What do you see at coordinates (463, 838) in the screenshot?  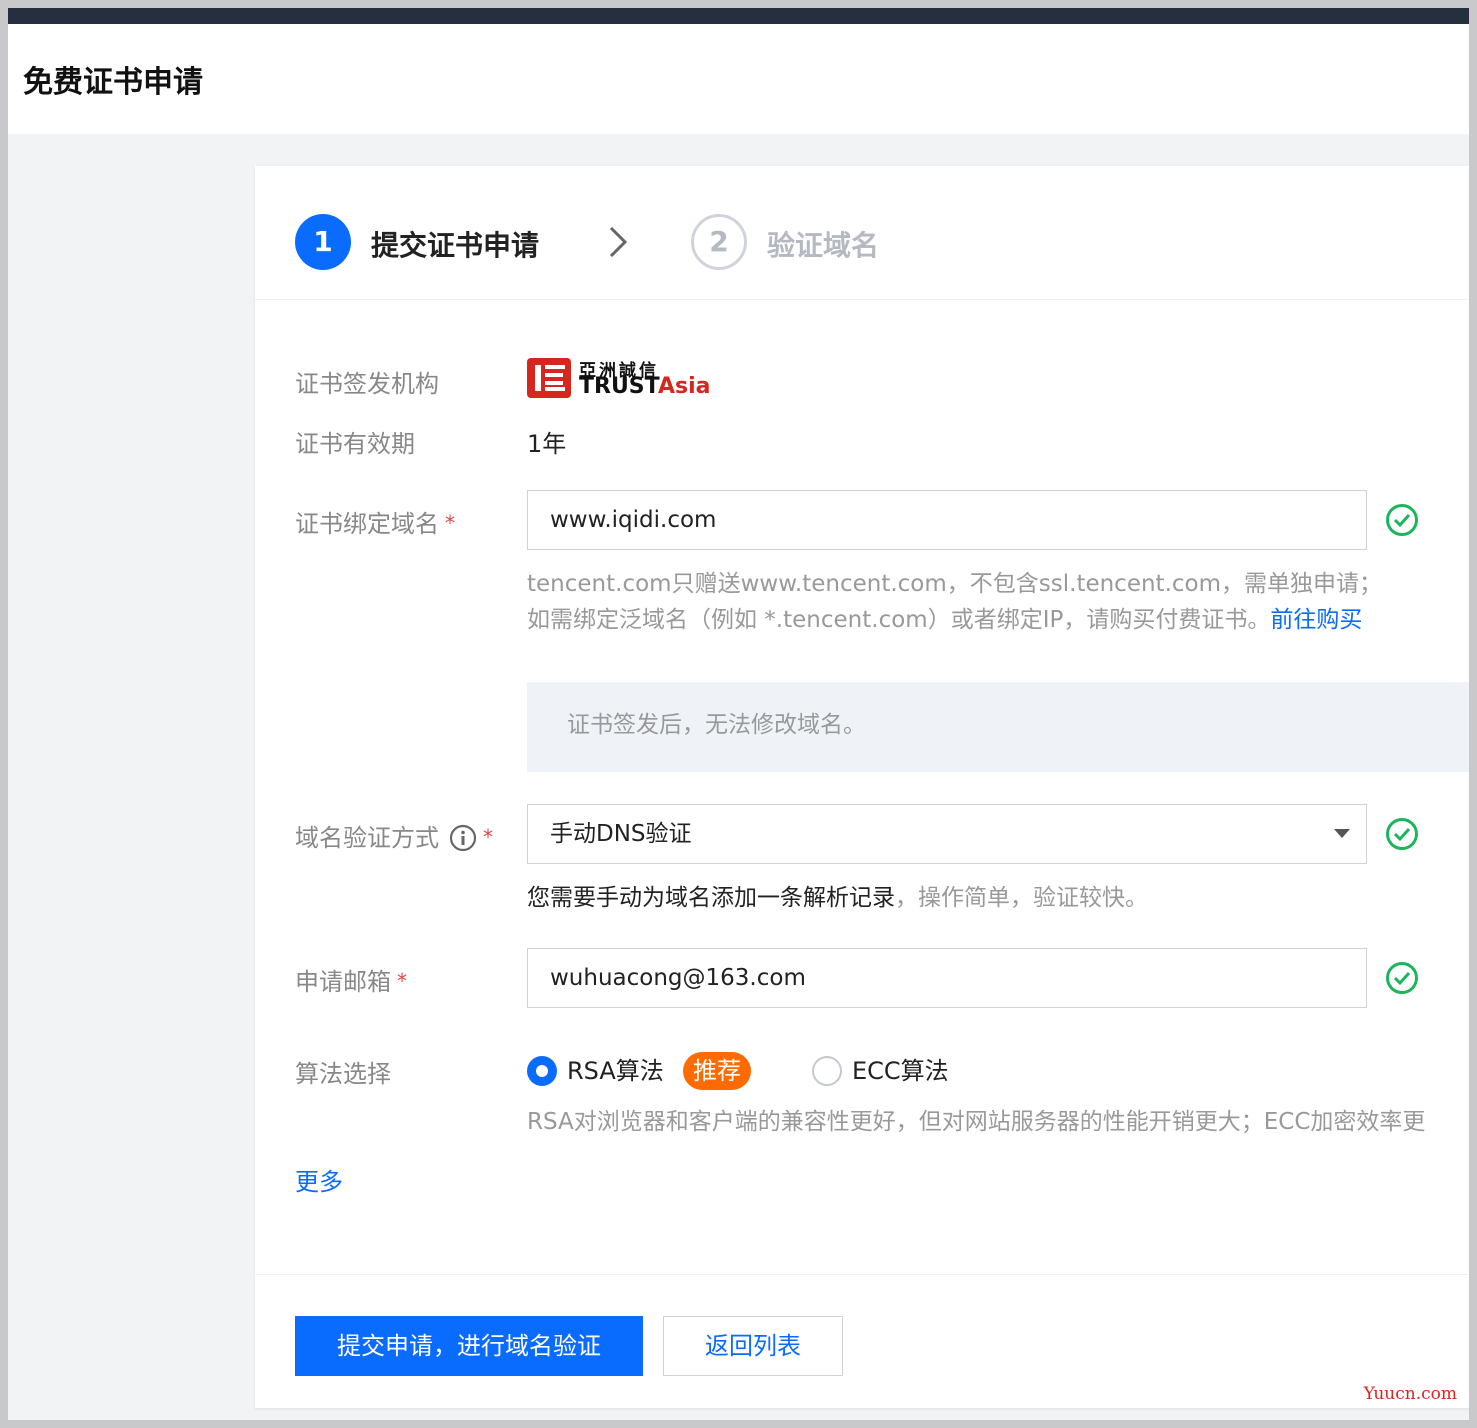 I see `info-icon` at bounding box center [463, 838].